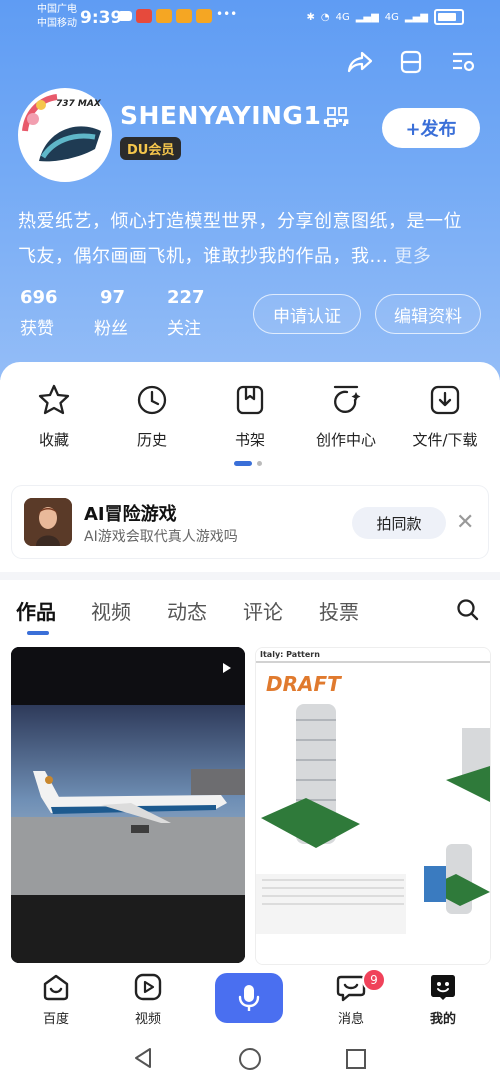 This screenshot has height=1085, width=500. What do you see at coordinates (161, 537) in the screenshot?
I see `ad-subtitle: AI游戏会取代真人游戏吗` at bounding box center [161, 537].